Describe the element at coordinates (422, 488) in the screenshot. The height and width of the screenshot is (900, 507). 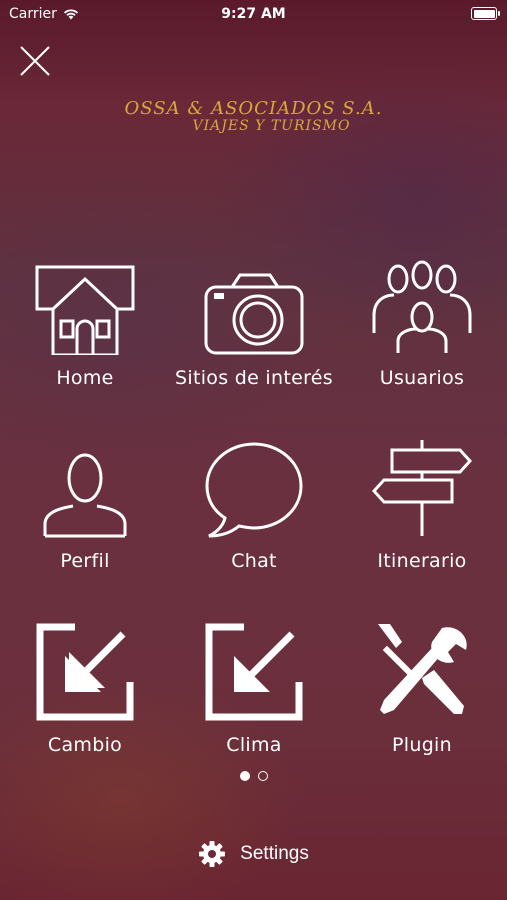
I see `signpost-icon` at that location.